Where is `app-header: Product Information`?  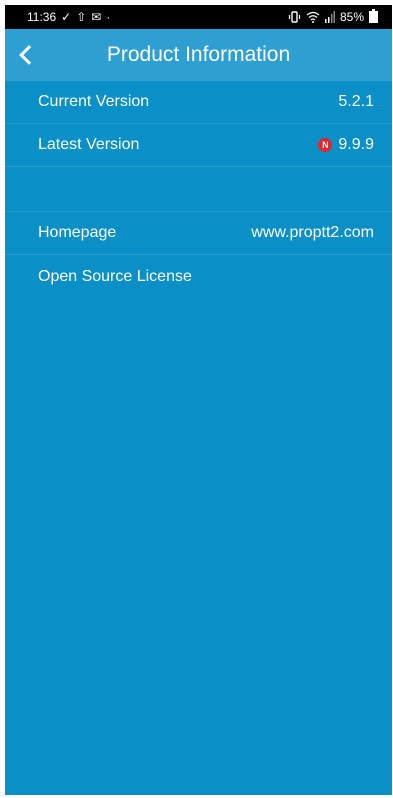
app-header: Product Information is located at coordinates (198, 55).